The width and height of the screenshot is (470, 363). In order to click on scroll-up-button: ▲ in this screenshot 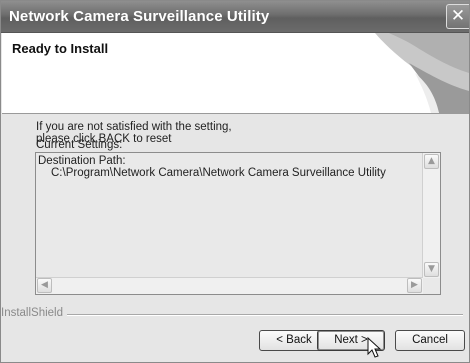, I will do `click(431, 161)`.